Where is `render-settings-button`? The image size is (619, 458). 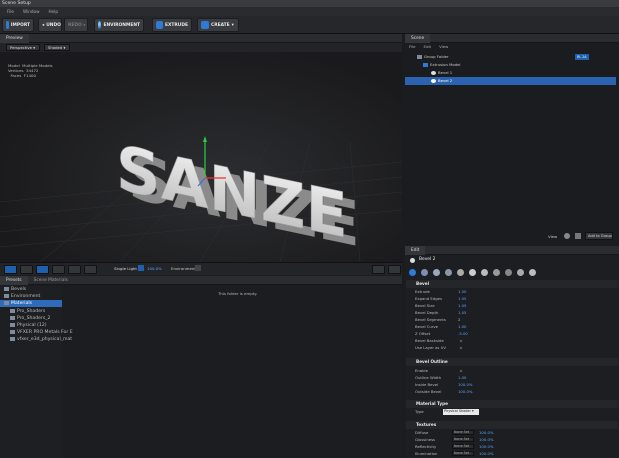 render-settings-button is located at coordinates (378, 269).